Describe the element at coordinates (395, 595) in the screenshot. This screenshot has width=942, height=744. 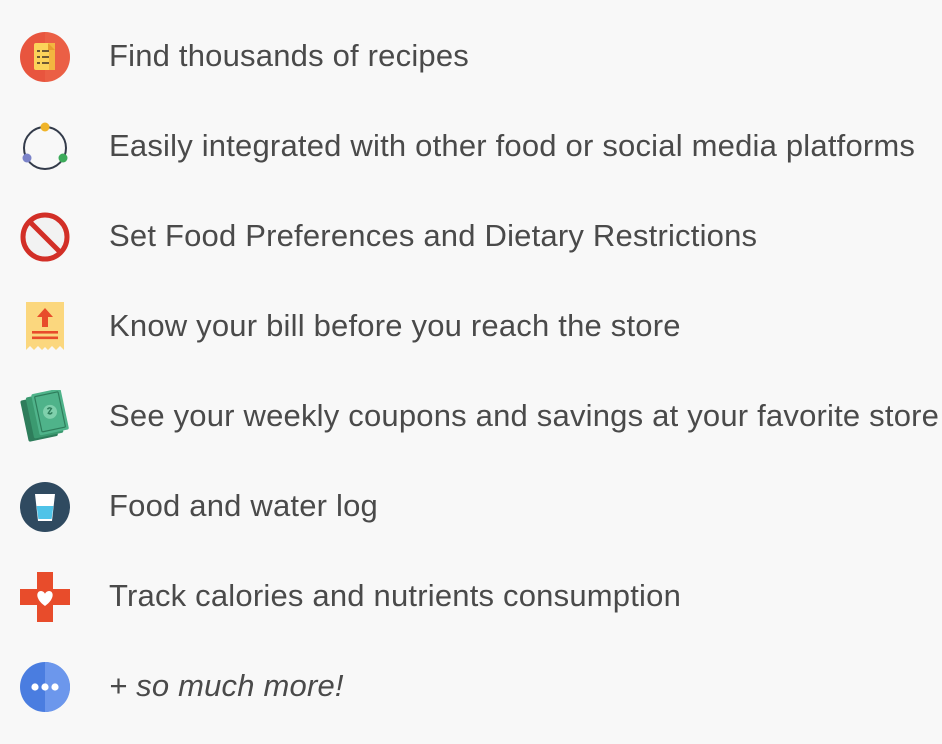
I see `feature-label: Track calories and nutrients consumption` at that location.